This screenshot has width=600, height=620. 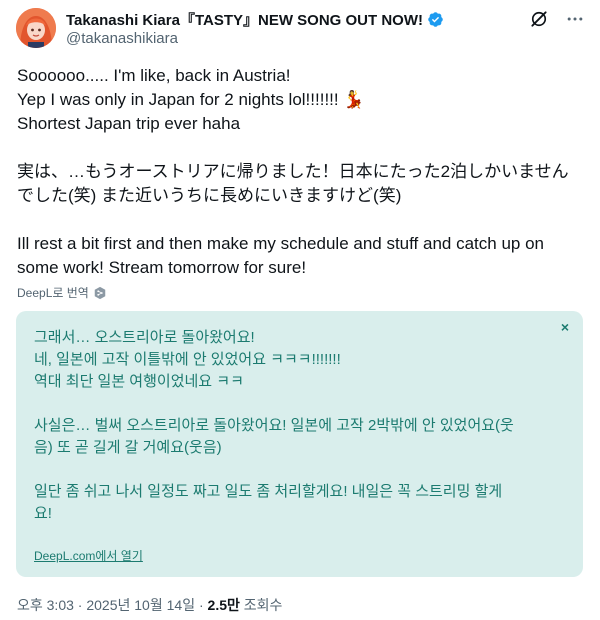 What do you see at coordinates (139, 381) in the screenshot?
I see `translation-line: 역대 최단 일본 여행이었네요 ㅋㅋ` at bounding box center [139, 381].